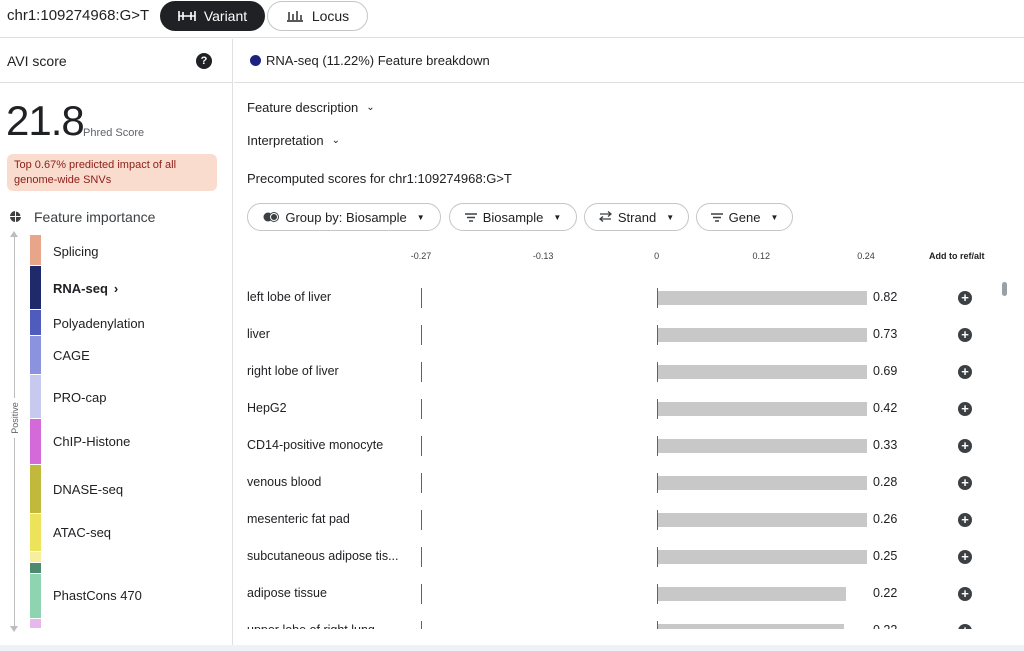 This screenshot has width=1024, height=651. I want to click on row-label: mesenteric fat pad, so click(298, 519).